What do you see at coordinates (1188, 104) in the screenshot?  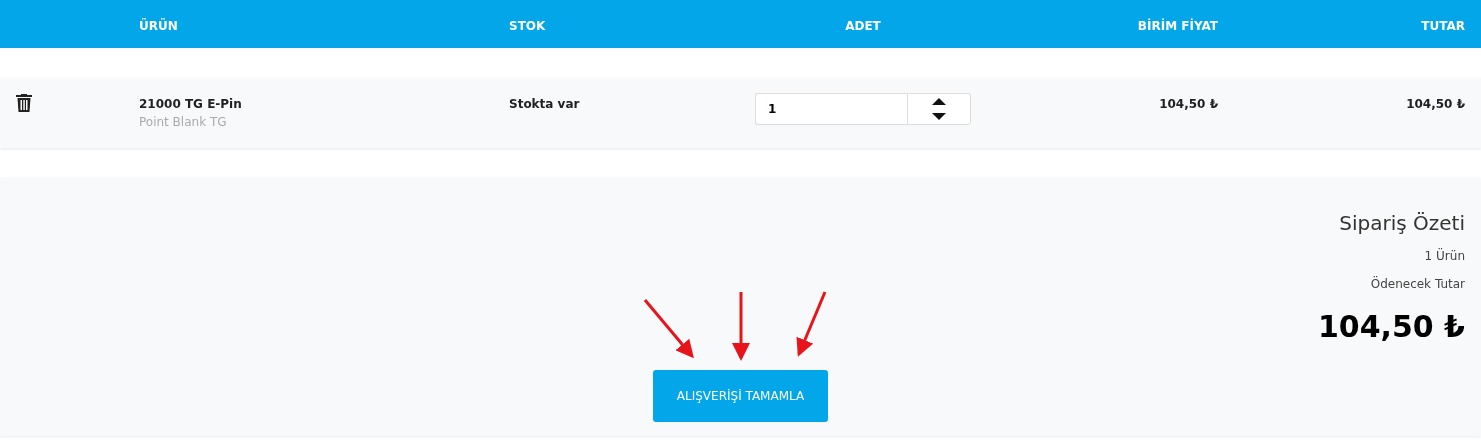 I see `unit-price: 104,50 ₺` at bounding box center [1188, 104].